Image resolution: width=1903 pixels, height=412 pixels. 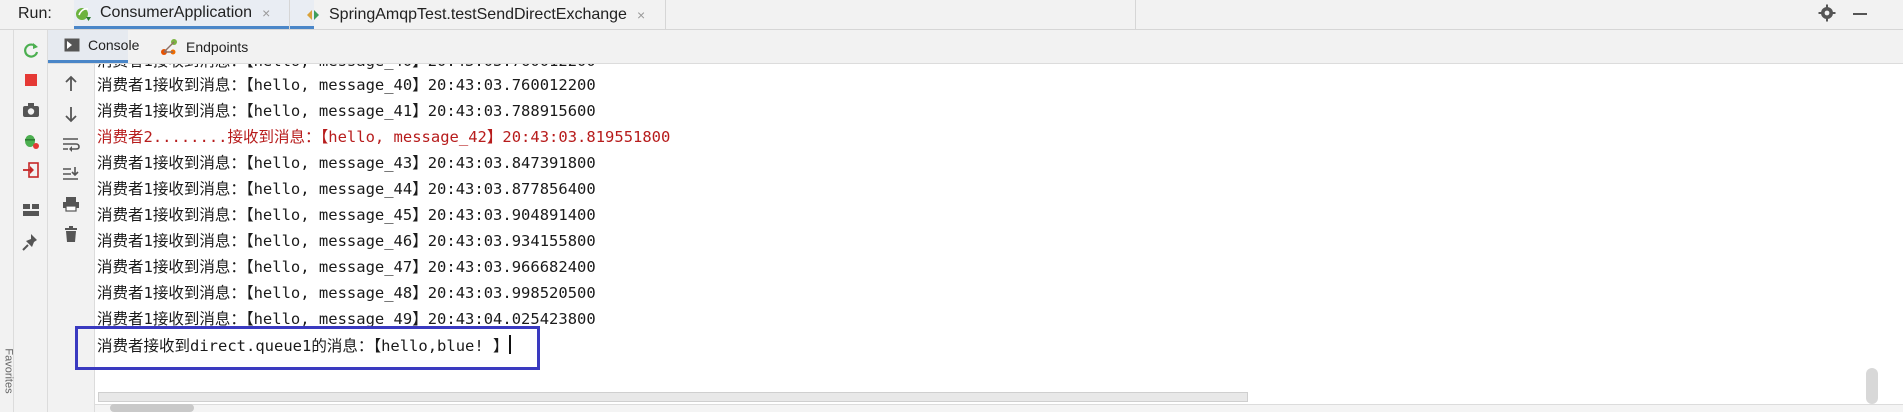 What do you see at coordinates (31, 210) in the screenshot?
I see `layout-icon` at bounding box center [31, 210].